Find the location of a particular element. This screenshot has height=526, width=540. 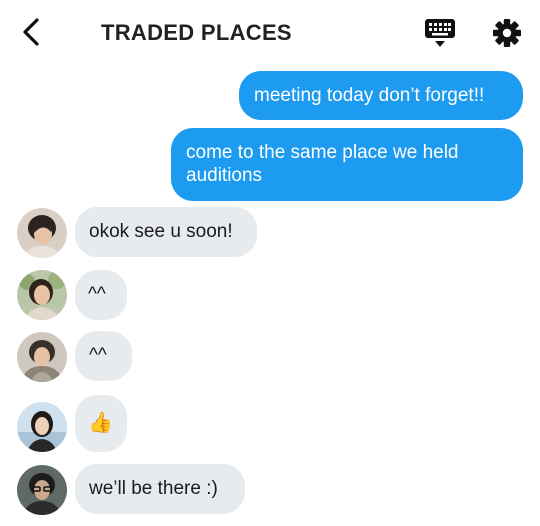

message-bubble-incoming: 👍 is located at coordinates (101, 423).